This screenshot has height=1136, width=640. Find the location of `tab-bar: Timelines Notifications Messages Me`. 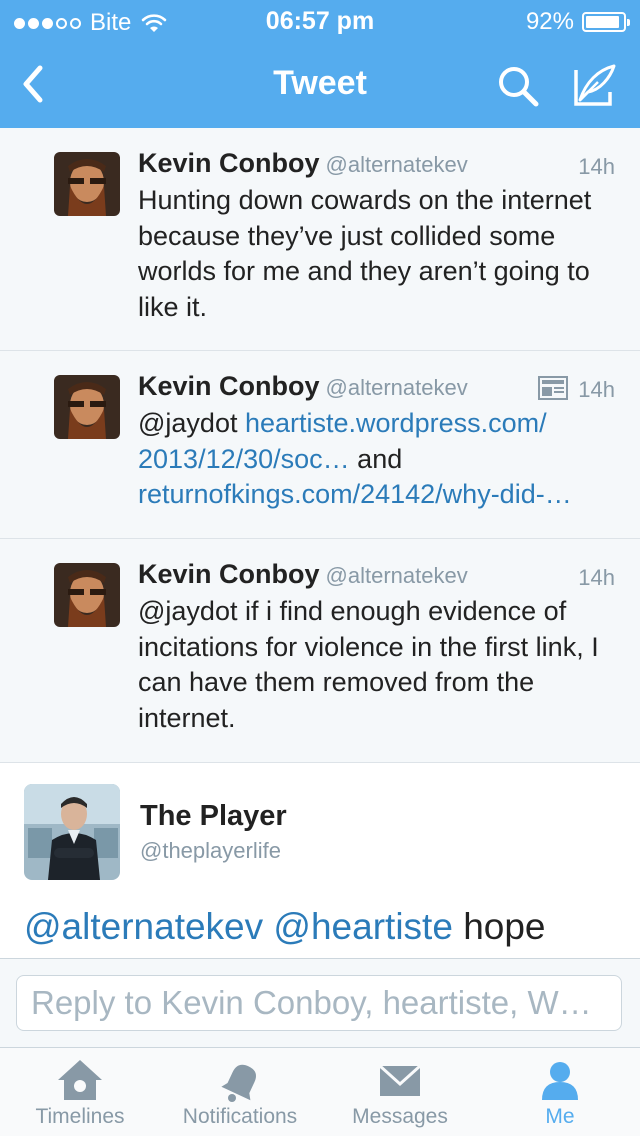

tab-bar: Timelines Notifications Messages Me is located at coordinates (320, 1092).